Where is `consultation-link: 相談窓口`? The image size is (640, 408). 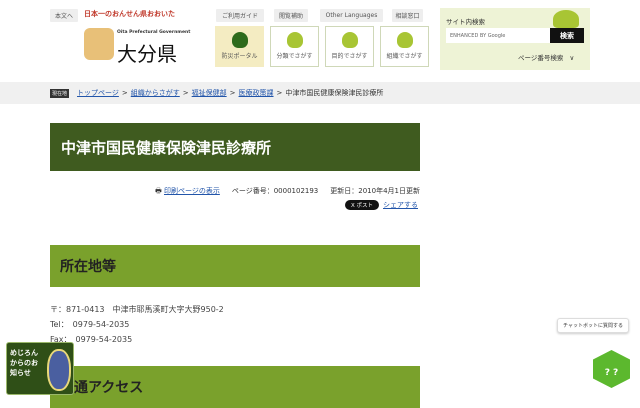
consultation-link: 相談窓口 is located at coordinates (407, 15).